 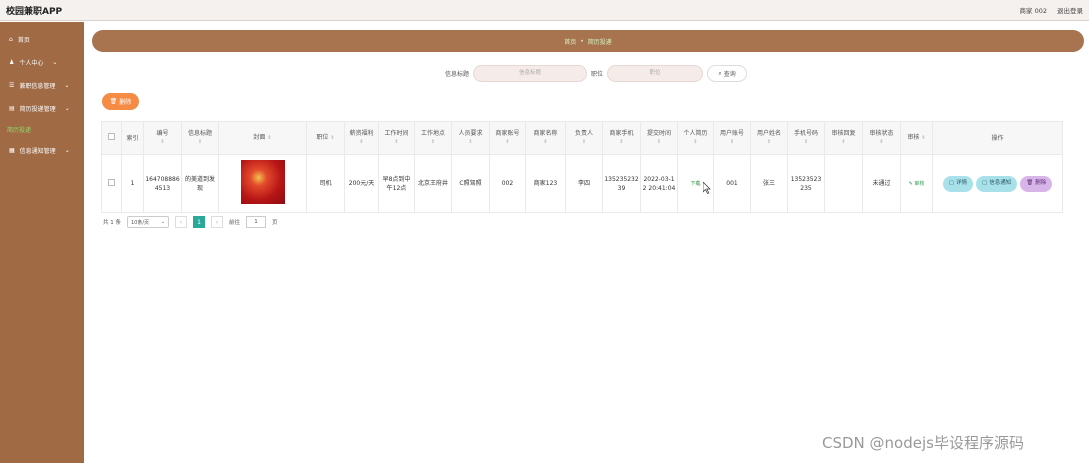 I want to click on sidebar-item-label: 兼职信息管理, so click(x=37, y=86).